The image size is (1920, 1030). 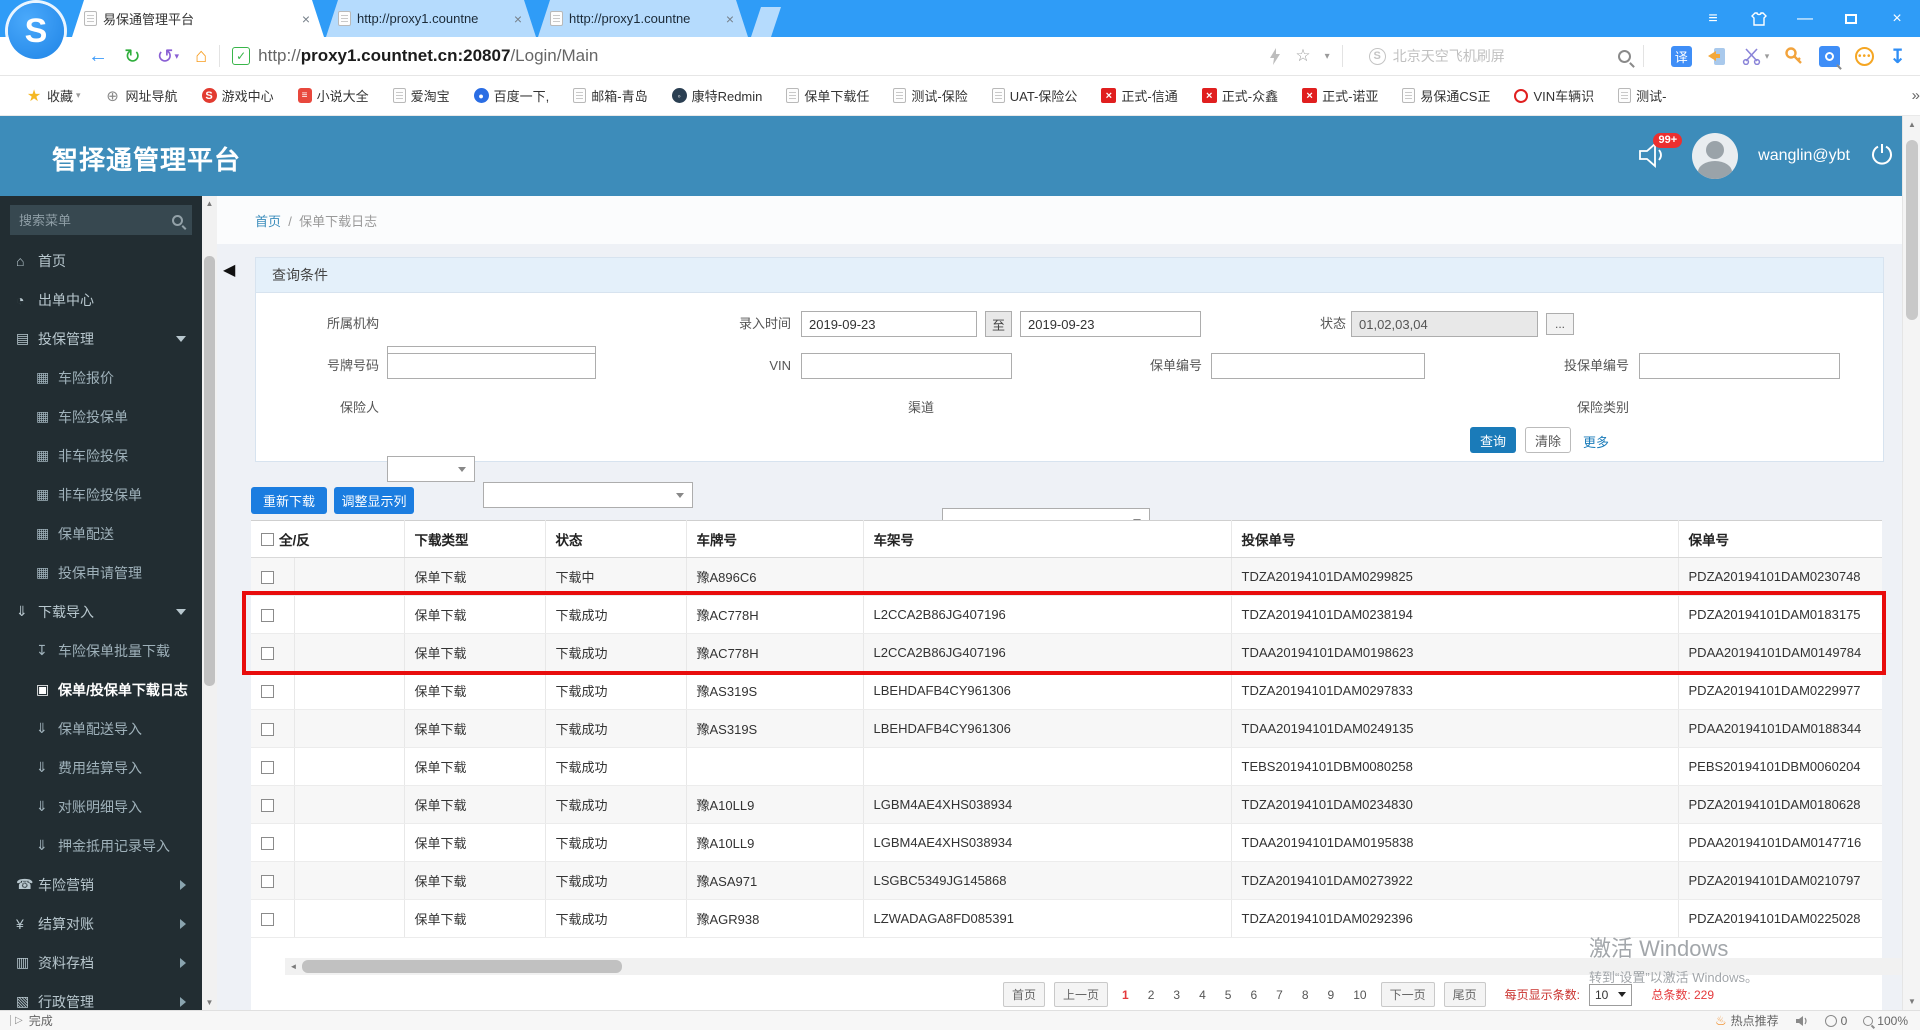 What do you see at coordinates (101, 533) in the screenshot?
I see `sidebar-item-保单配送: ▦ 保单配送` at bounding box center [101, 533].